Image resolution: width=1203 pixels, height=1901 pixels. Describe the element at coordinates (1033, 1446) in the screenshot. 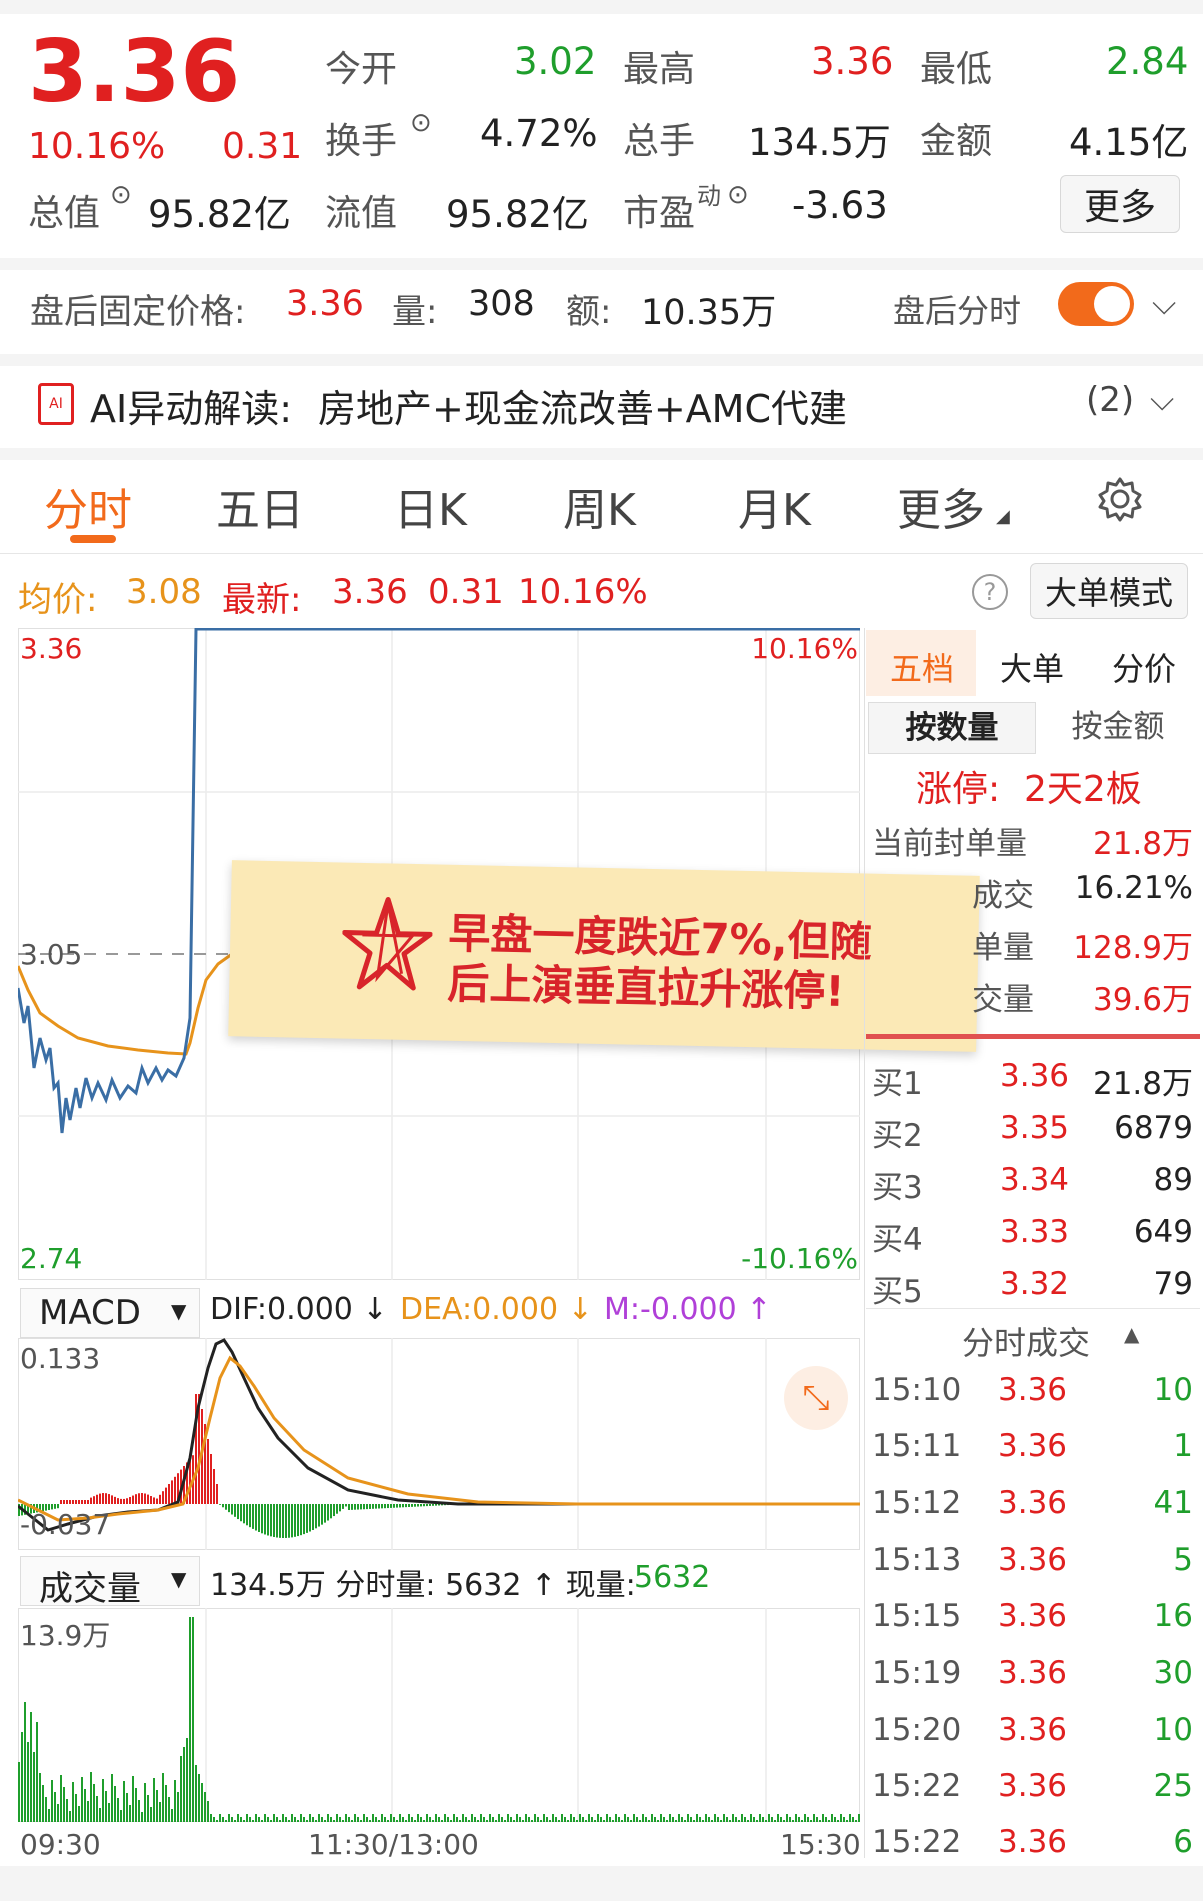

I see `trade-price: 3.36` at that location.